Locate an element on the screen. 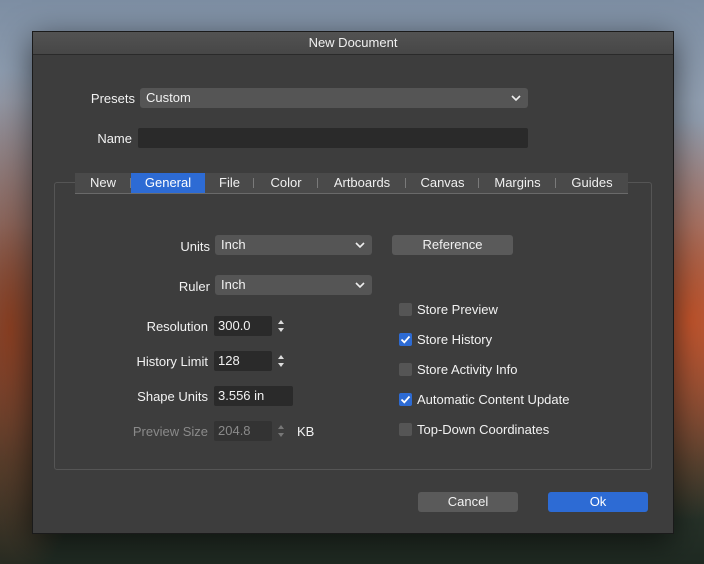  tab-margins: Margins is located at coordinates (517, 183).